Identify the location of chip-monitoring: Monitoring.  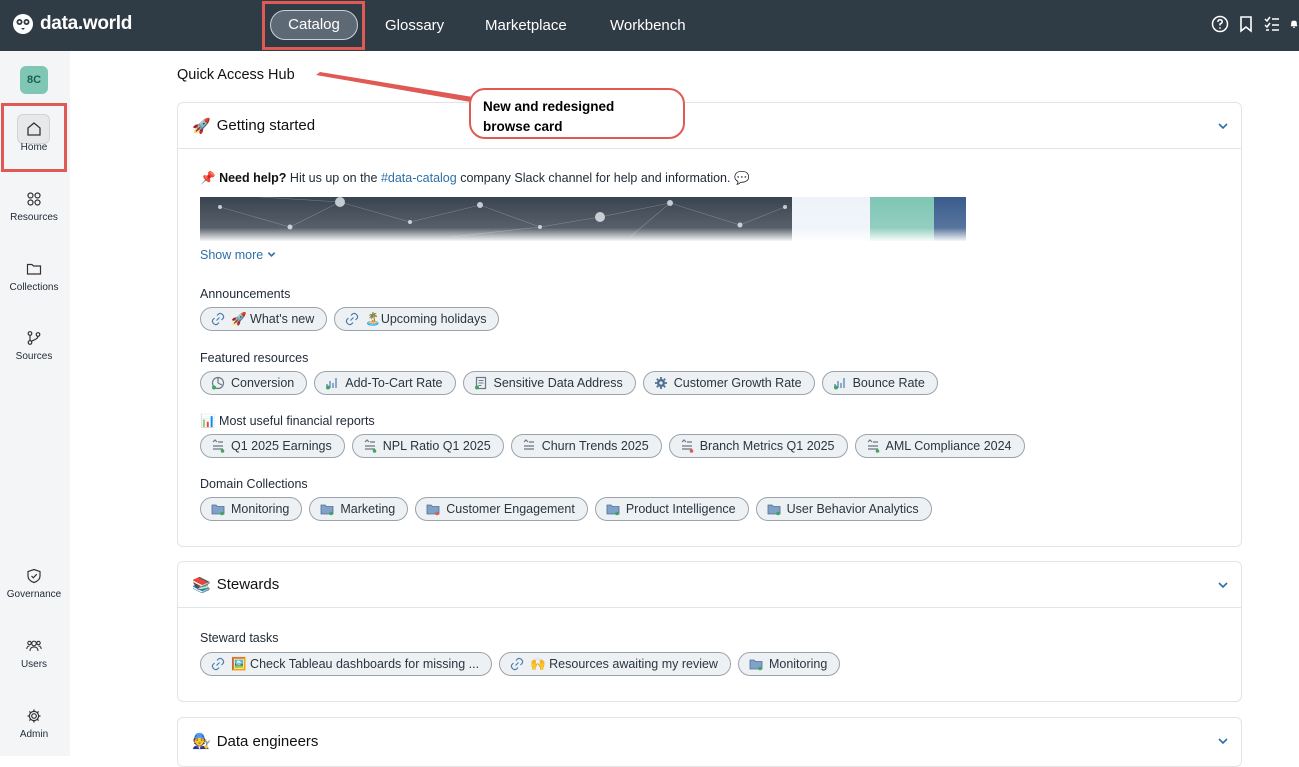
(251, 509).